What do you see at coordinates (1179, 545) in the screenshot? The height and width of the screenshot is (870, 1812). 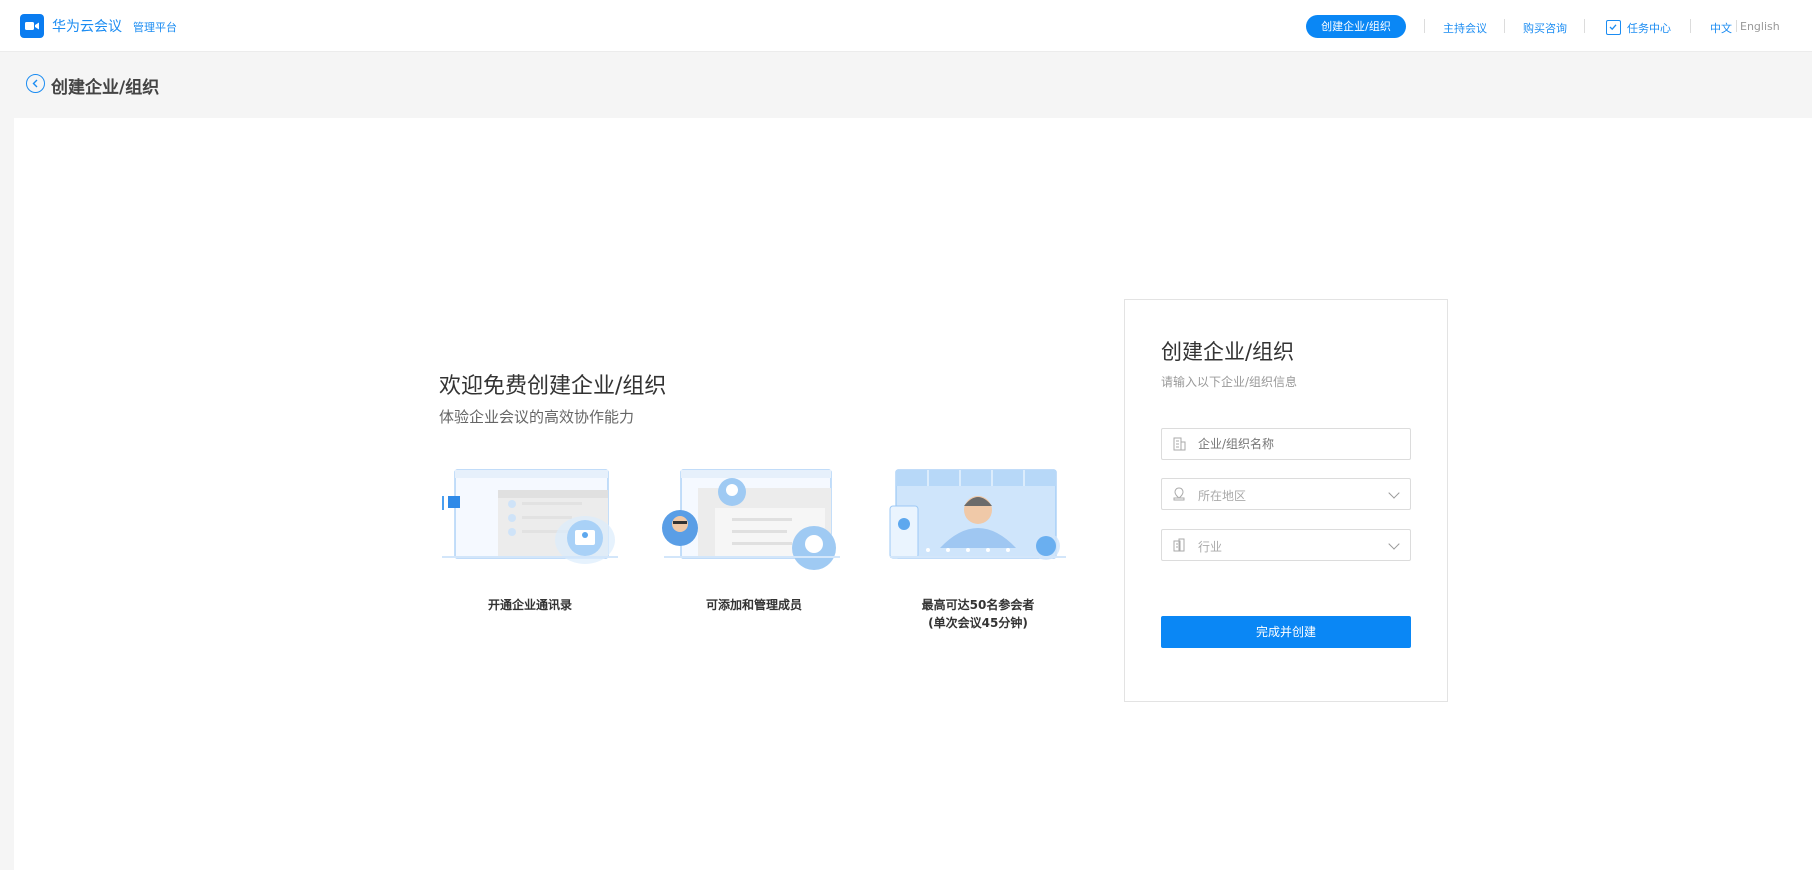 I see `industry-icon` at bounding box center [1179, 545].